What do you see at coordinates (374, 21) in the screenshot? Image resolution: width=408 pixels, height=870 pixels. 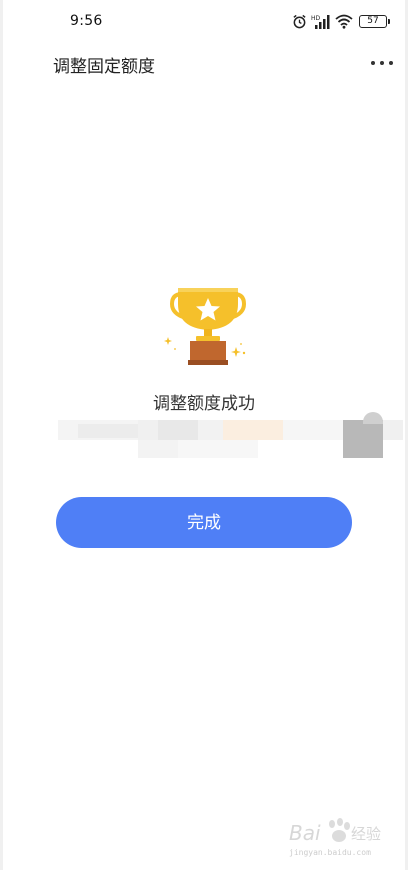 I see `battery-icon: 57` at bounding box center [374, 21].